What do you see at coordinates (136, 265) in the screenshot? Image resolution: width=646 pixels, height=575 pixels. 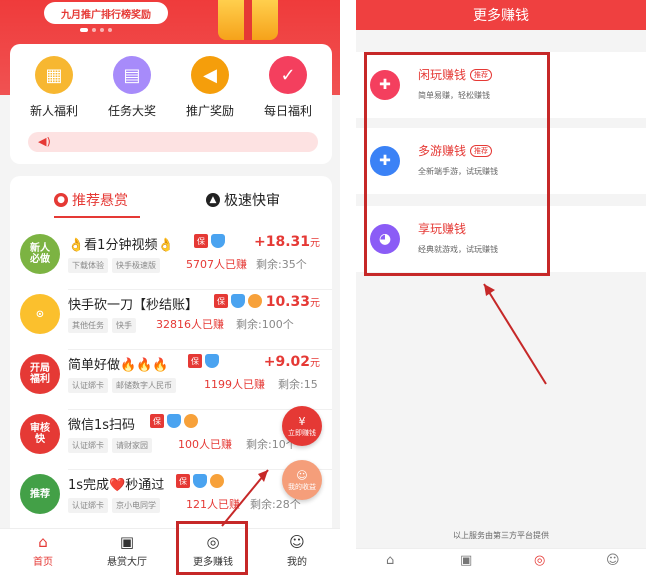 I see `task-tag: 快手极速版` at bounding box center [136, 265].